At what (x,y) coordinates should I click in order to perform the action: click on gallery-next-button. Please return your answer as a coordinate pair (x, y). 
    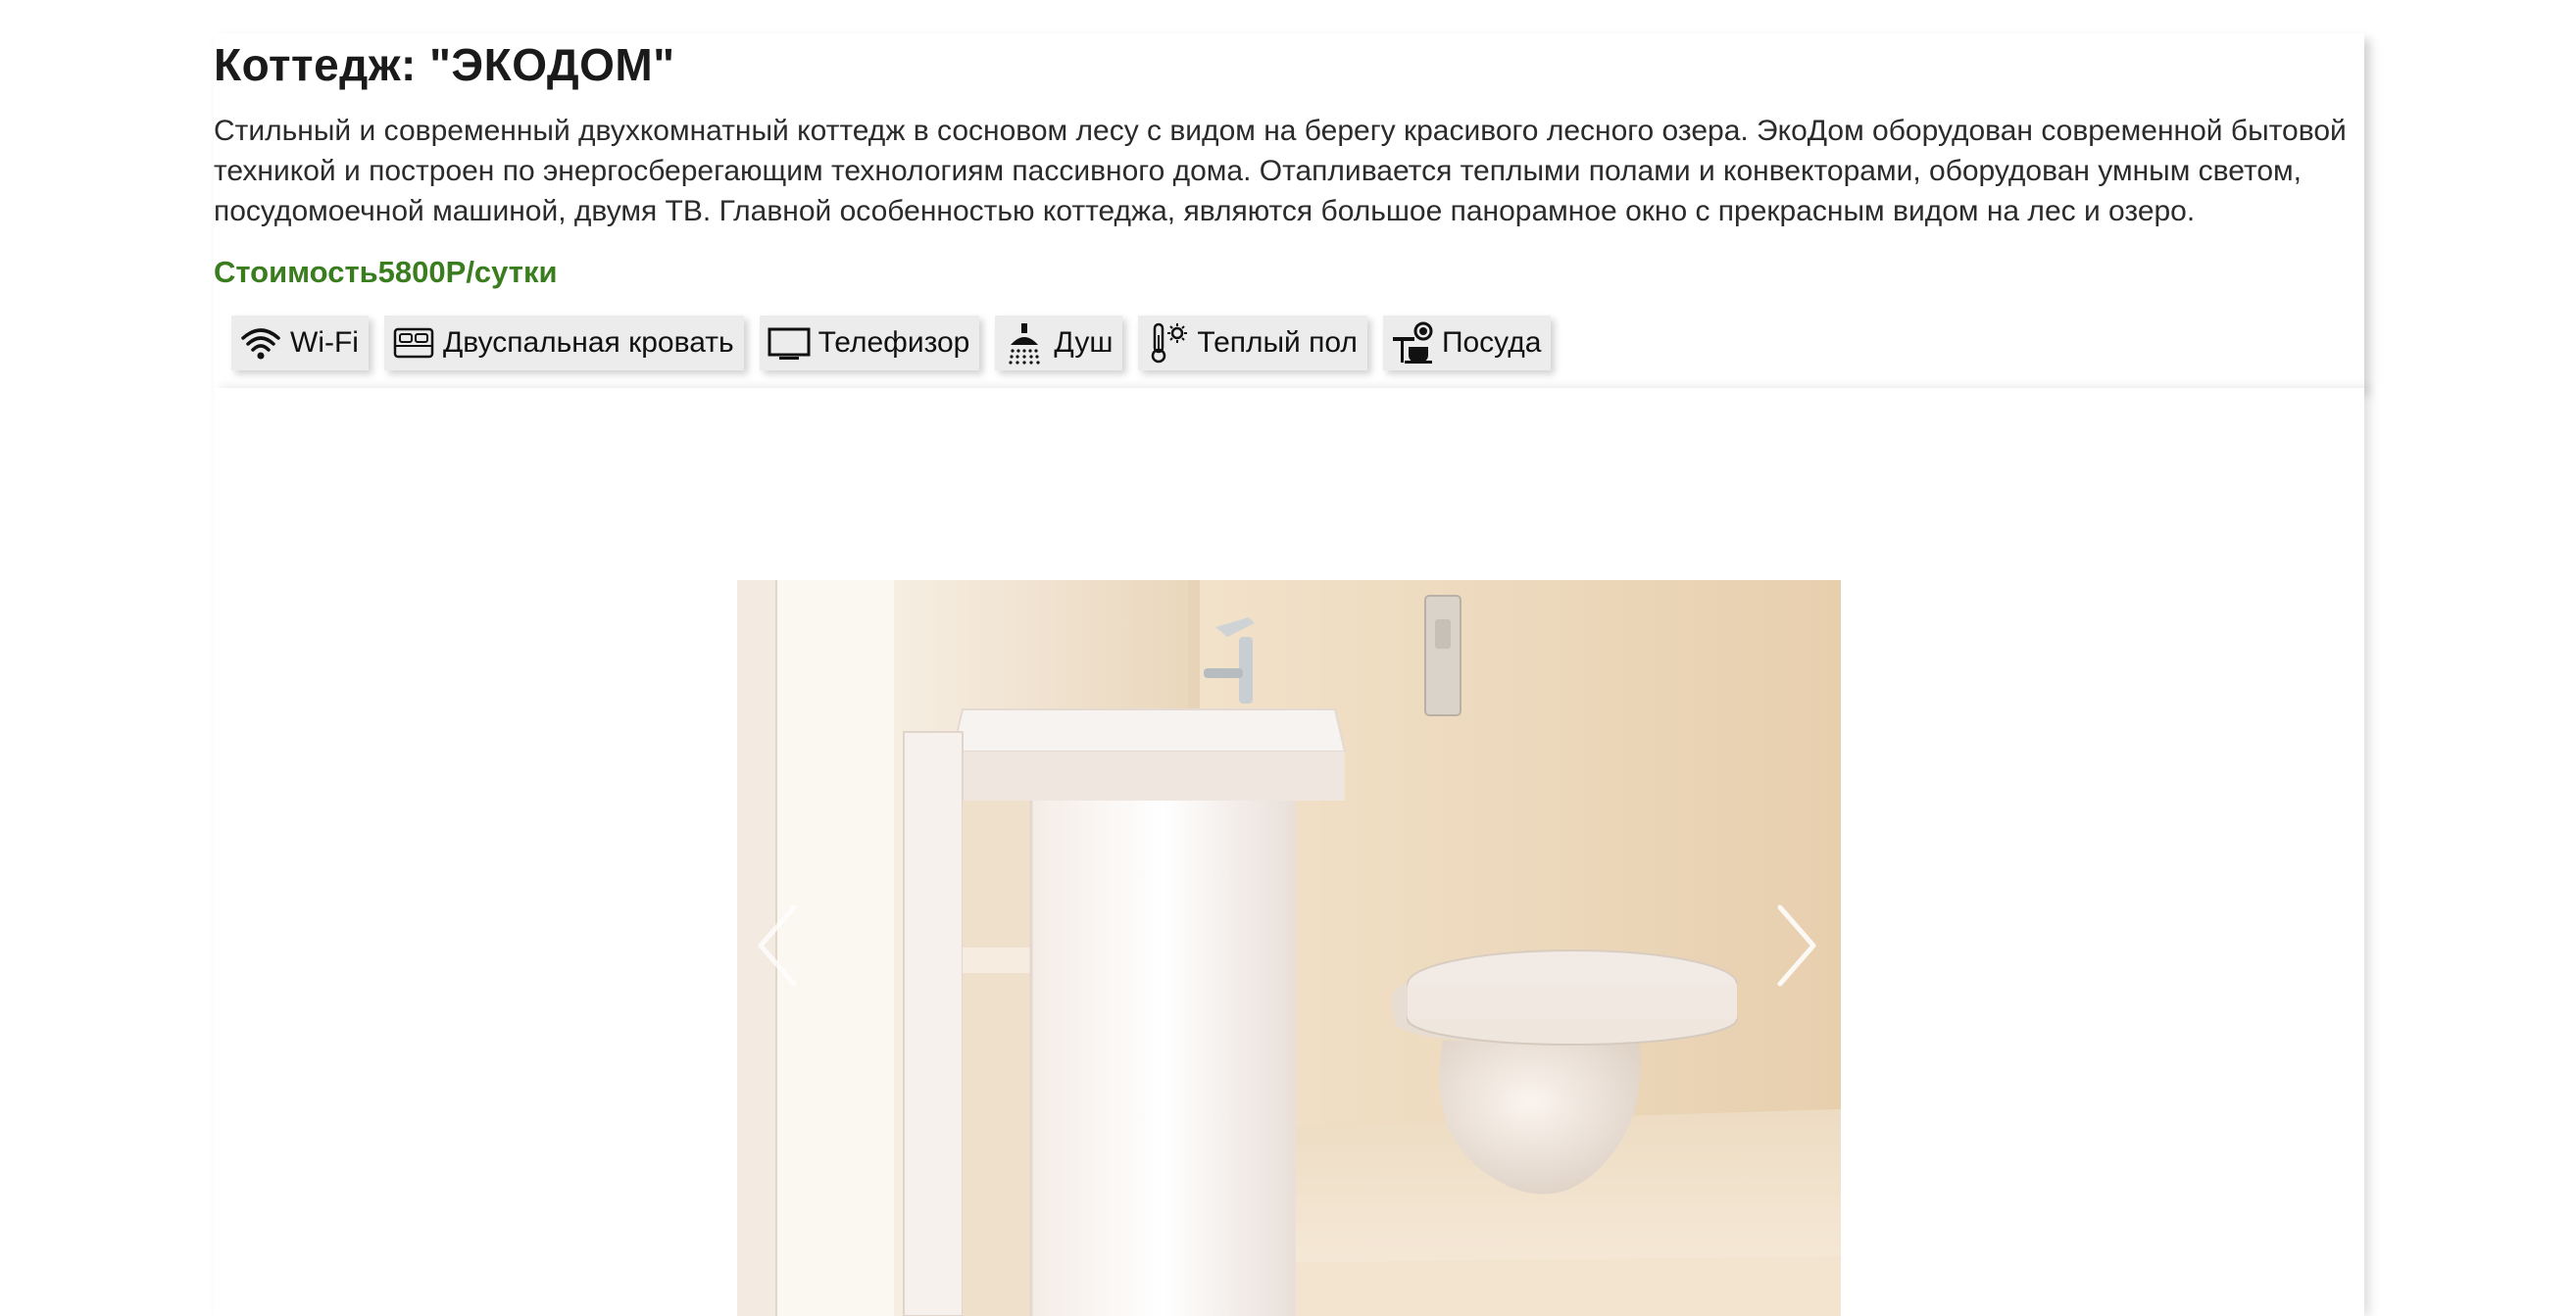
    Looking at the image, I should click on (1796, 946).